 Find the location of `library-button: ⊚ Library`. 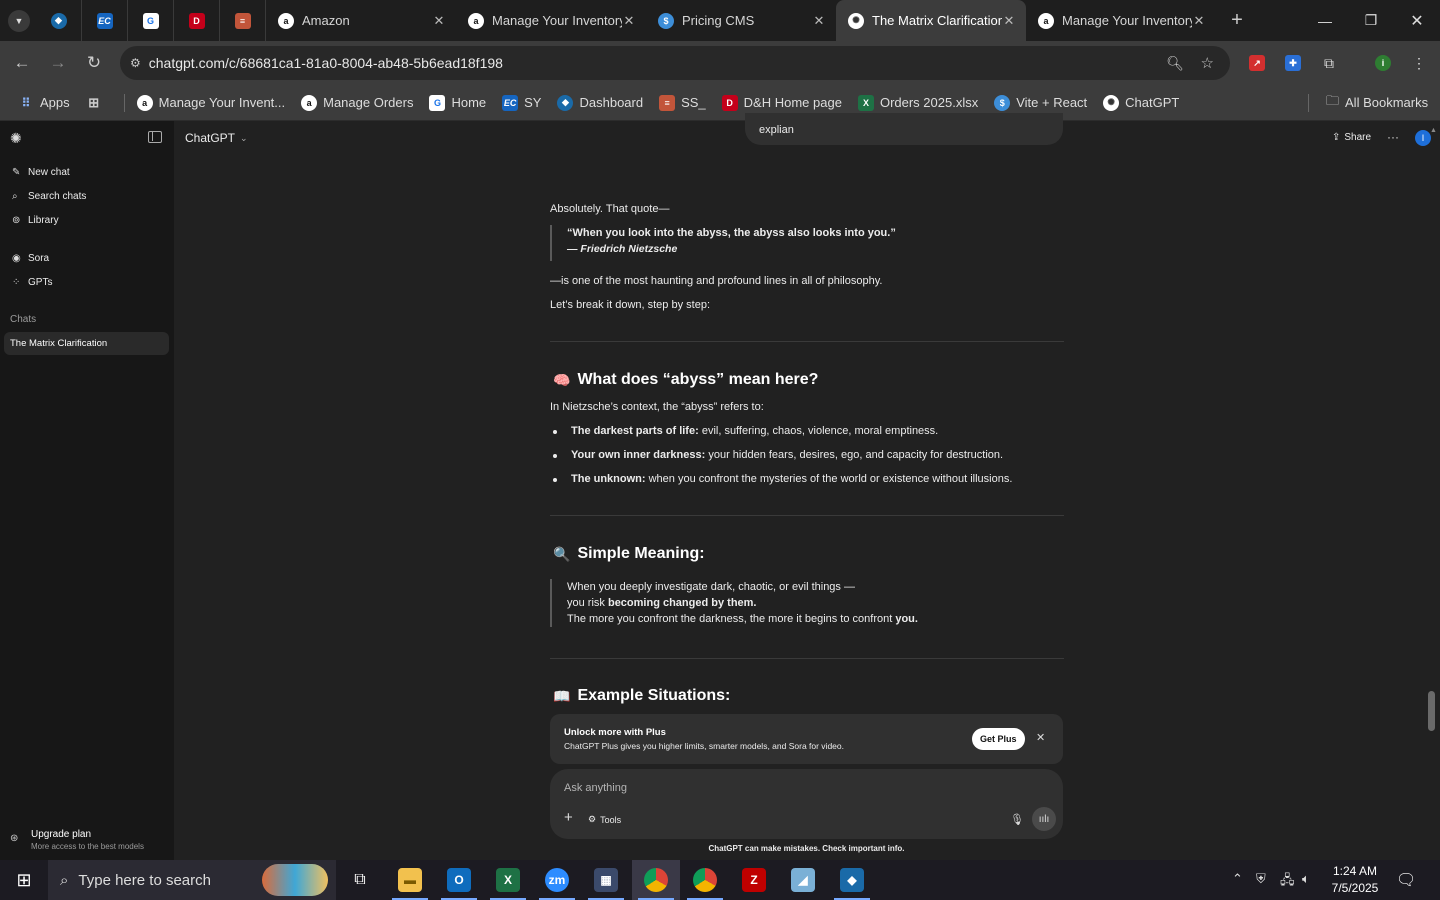

library-button: ⊚ Library is located at coordinates (35, 220).